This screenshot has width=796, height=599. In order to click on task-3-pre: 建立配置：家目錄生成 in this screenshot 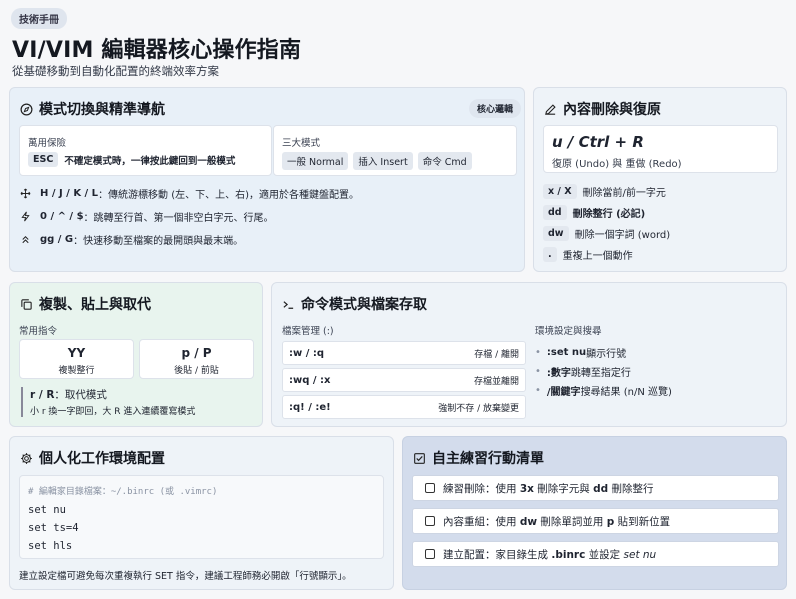, I will do `click(497, 554)`.